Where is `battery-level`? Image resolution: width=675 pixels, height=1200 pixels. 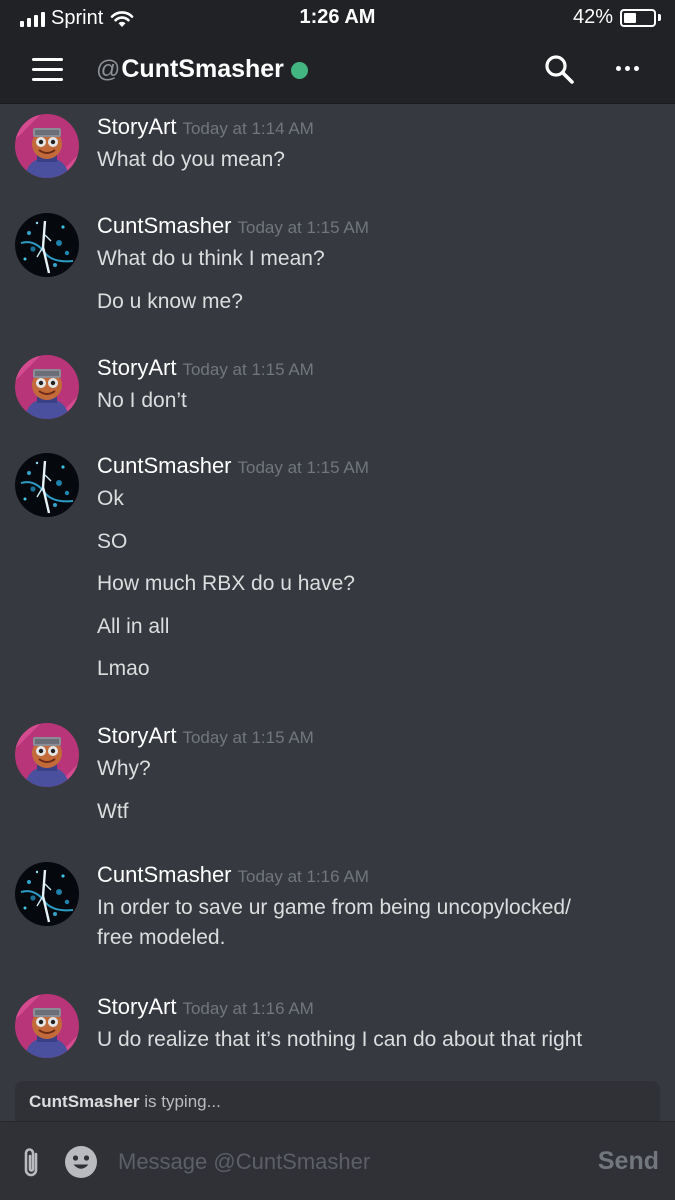 battery-level is located at coordinates (630, 17).